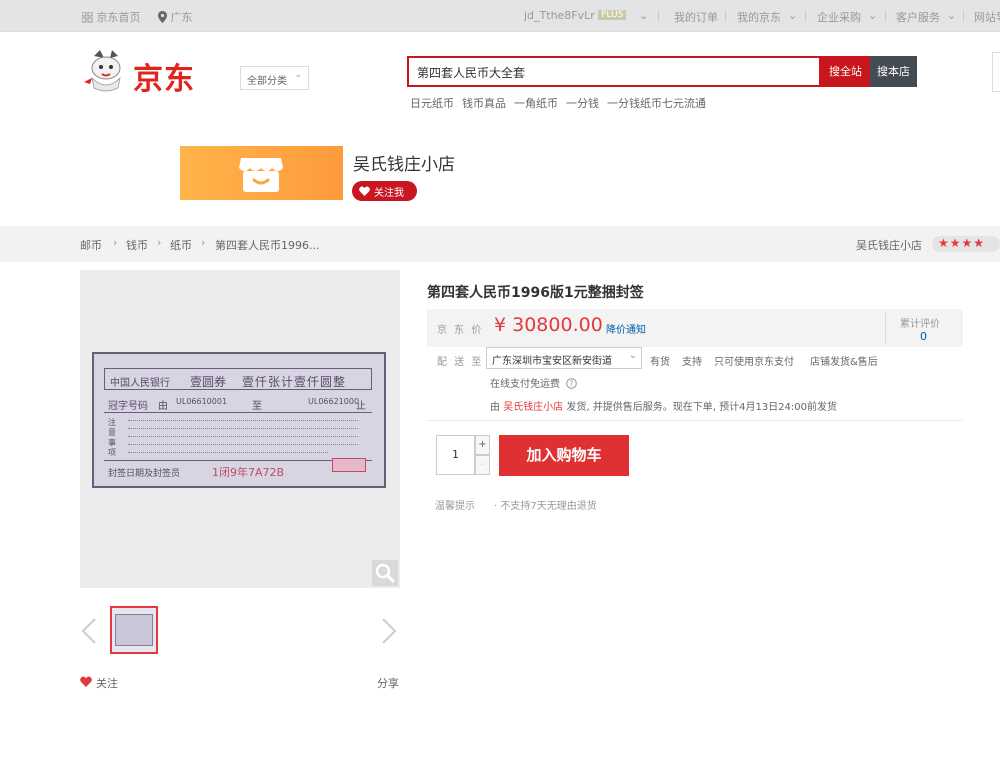  Describe the element at coordinates (564, 455) in the screenshot. I see `add-to-cart-button: 加入购物车` at that location.